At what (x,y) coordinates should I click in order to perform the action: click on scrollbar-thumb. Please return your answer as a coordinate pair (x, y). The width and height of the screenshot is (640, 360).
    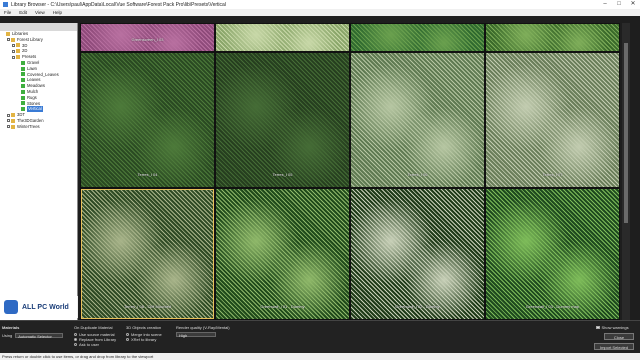
    Looking at the image, I should click on (626, 133).